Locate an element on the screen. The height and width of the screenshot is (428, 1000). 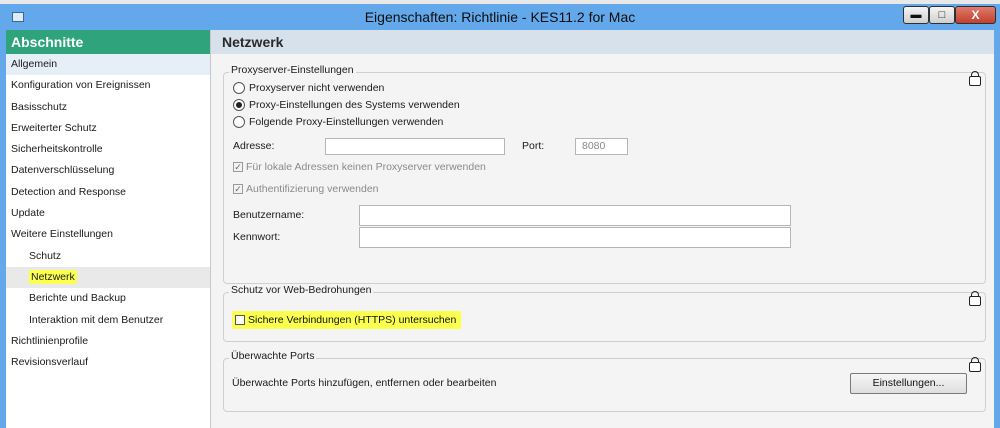
sidebar-item-allgemein: Allgemein is located at coordinates (108, 65).